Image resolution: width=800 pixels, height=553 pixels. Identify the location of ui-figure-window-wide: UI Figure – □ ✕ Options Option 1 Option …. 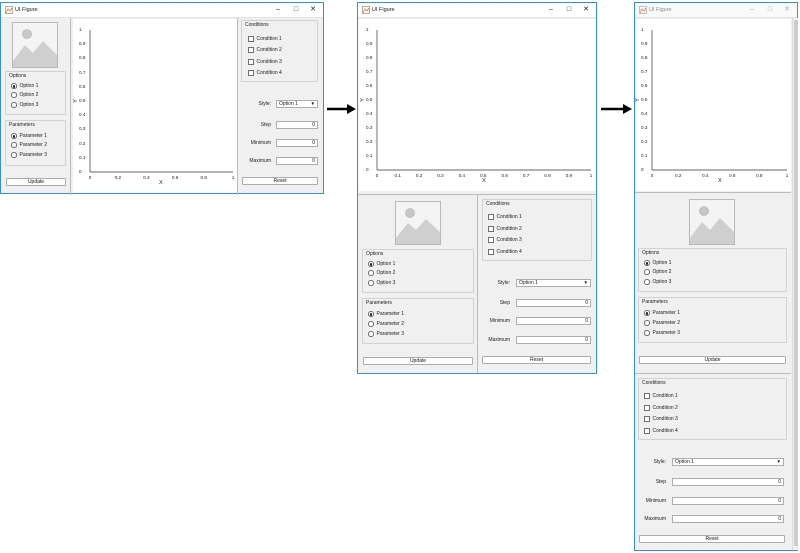
(162, 98).